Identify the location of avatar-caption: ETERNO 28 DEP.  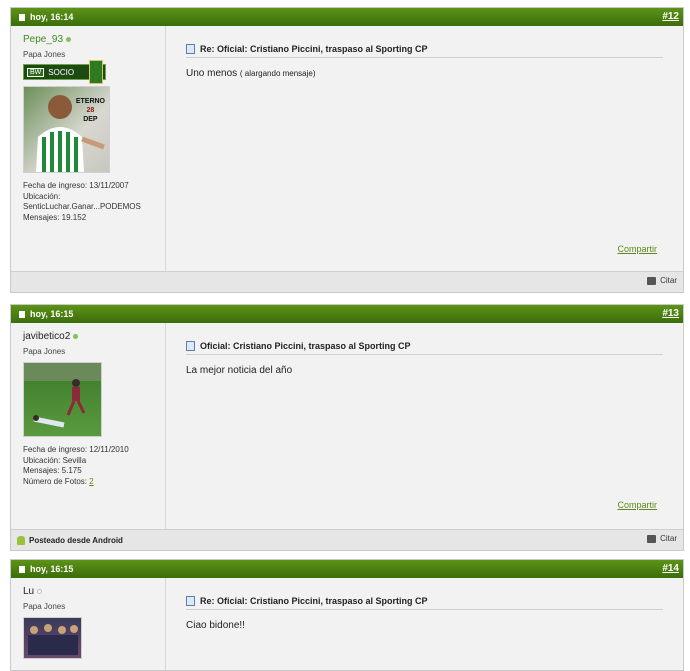
(90, 110).